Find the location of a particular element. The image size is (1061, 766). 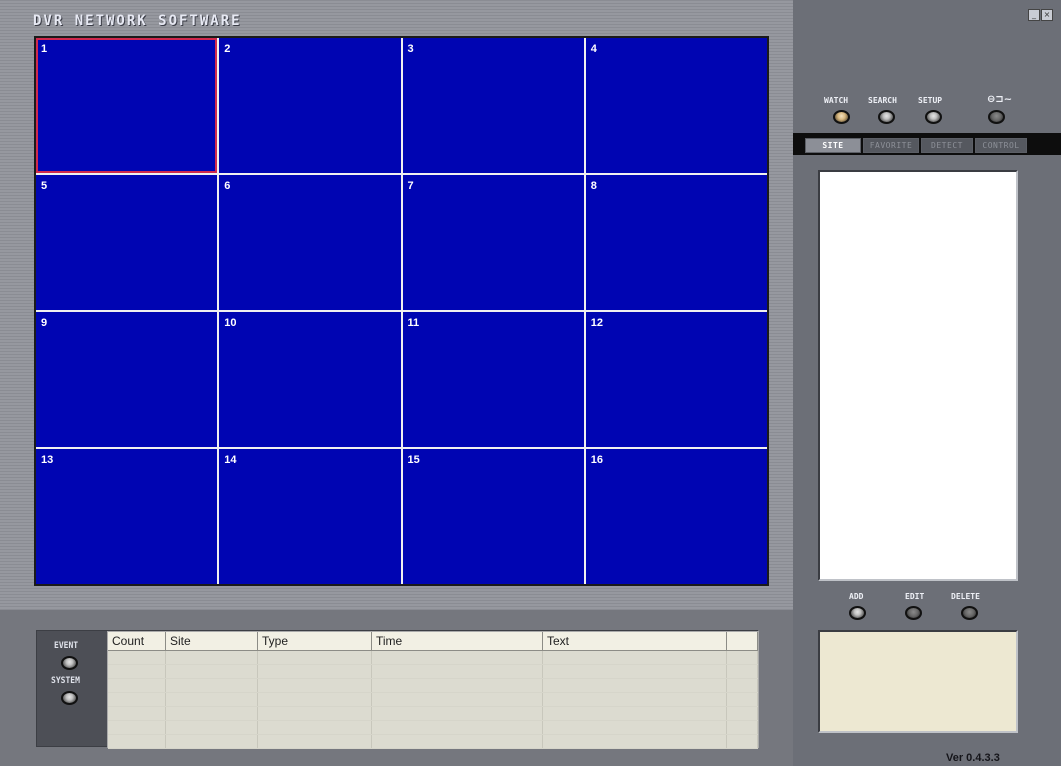

add-label: ADD is located at coordinates (856, 596).